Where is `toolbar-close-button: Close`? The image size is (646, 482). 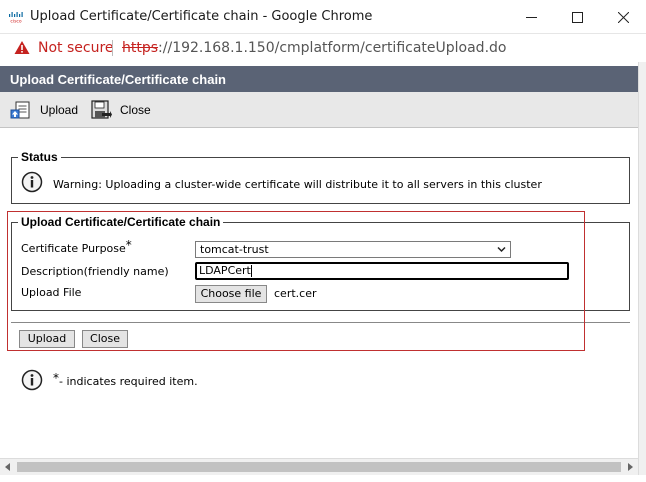 toolbar-close-button: Close is located at coordinates (120, 110).